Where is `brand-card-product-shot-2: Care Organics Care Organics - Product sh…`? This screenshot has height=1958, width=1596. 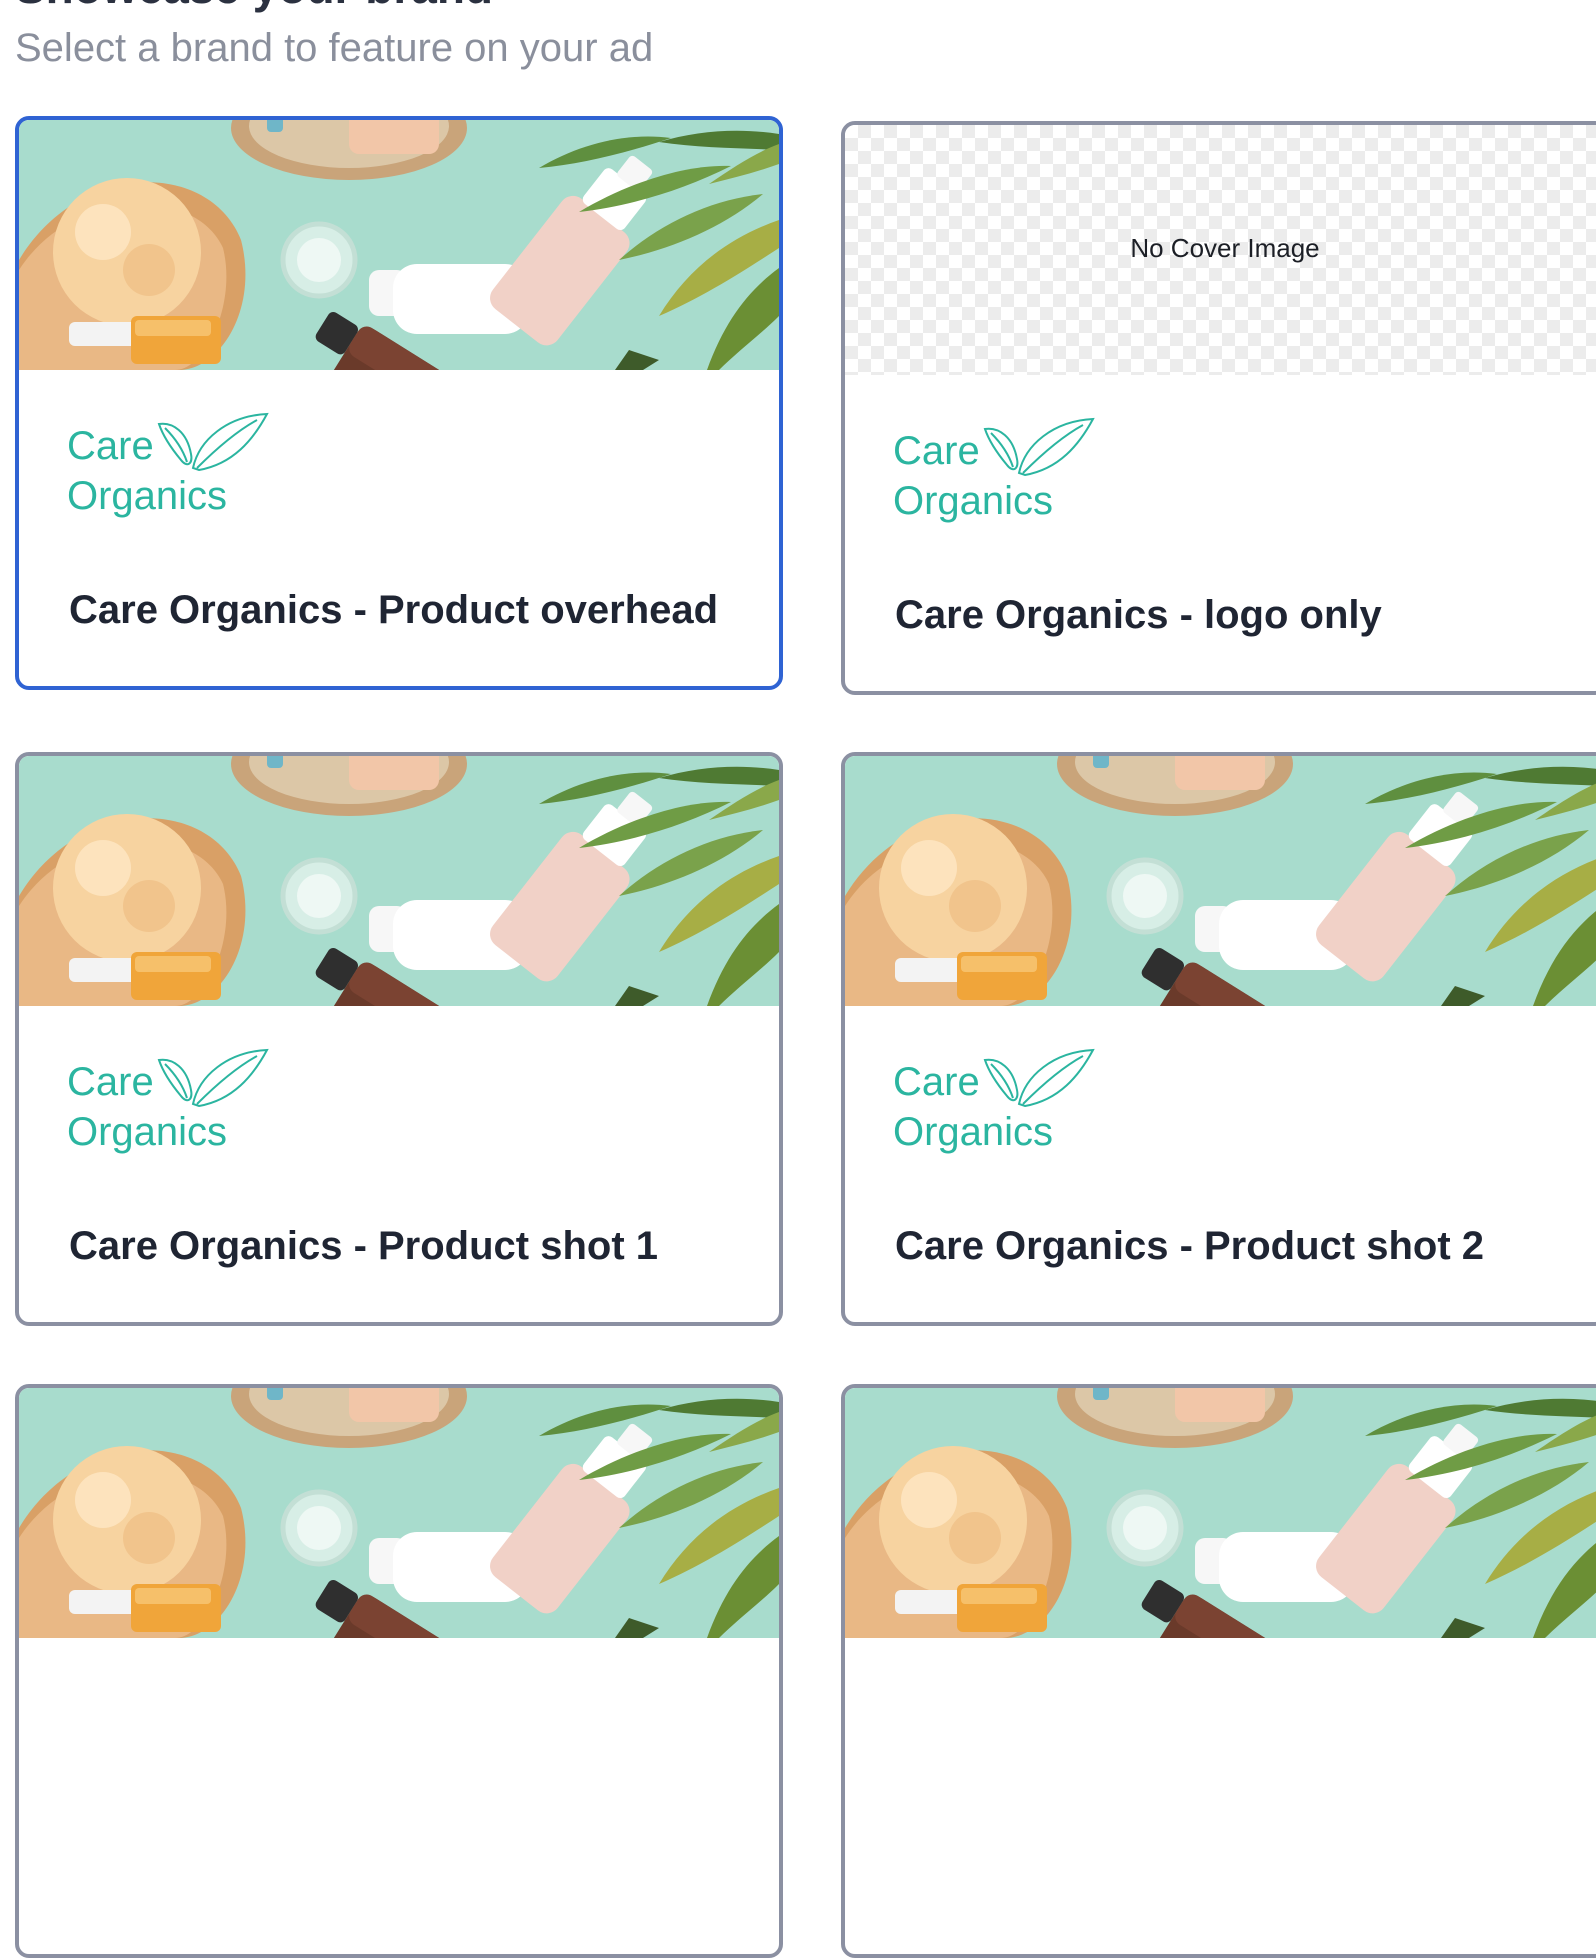
brand-card-product-shot-2: Care Organics Care Organics - Product sh… is located at coordinates (1218, 1039).